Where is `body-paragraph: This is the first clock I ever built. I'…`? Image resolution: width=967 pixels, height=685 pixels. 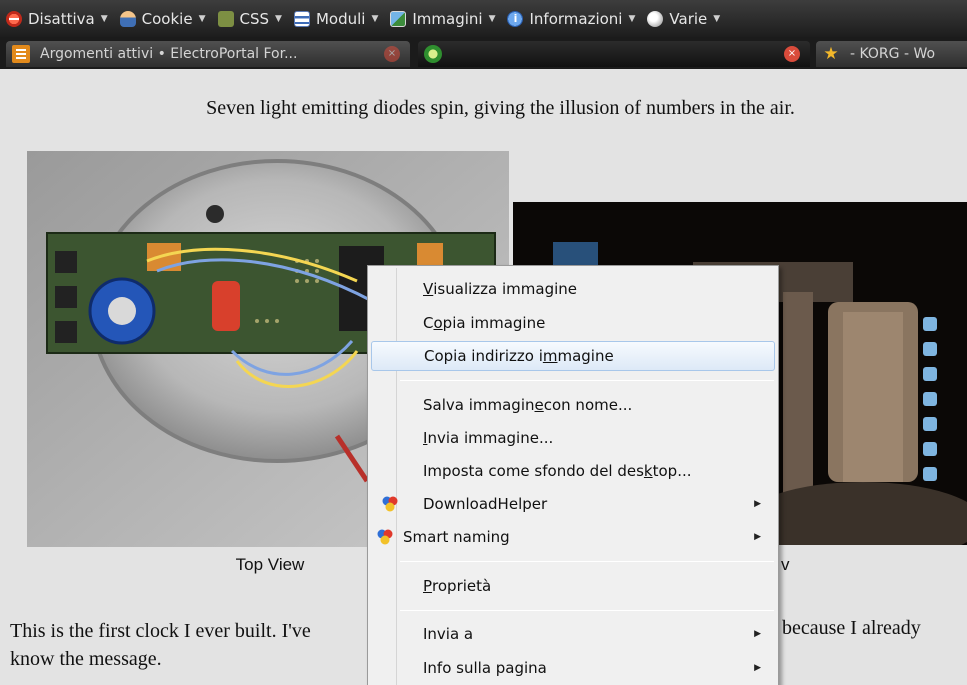 body-paragraph: This is the first clock I ever built. I'… is located at coordinates (160, 645).